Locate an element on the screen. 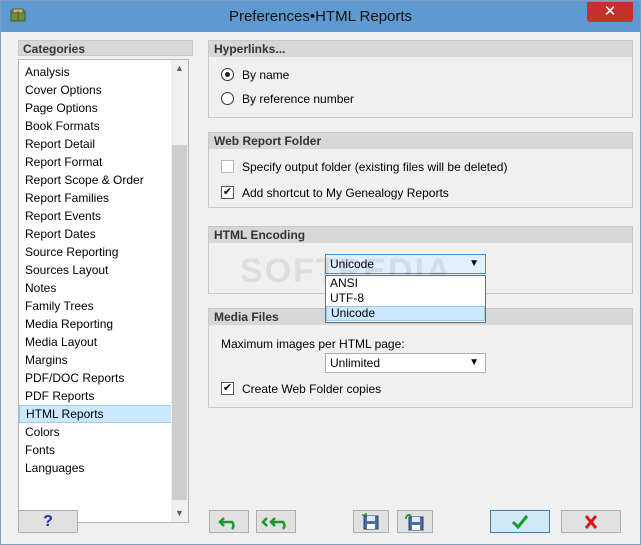  category-item: HTML Reports is located at coordinates (95, 414).